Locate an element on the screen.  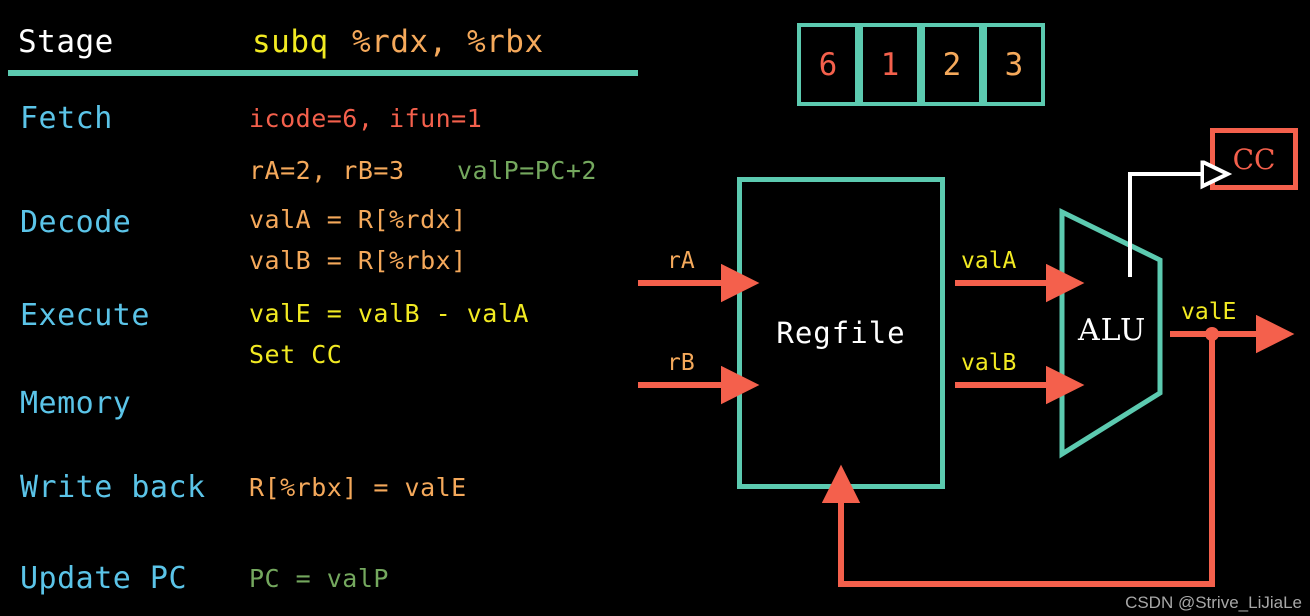
instruction-mnemonic: subq is located at coordinates (290, 42).